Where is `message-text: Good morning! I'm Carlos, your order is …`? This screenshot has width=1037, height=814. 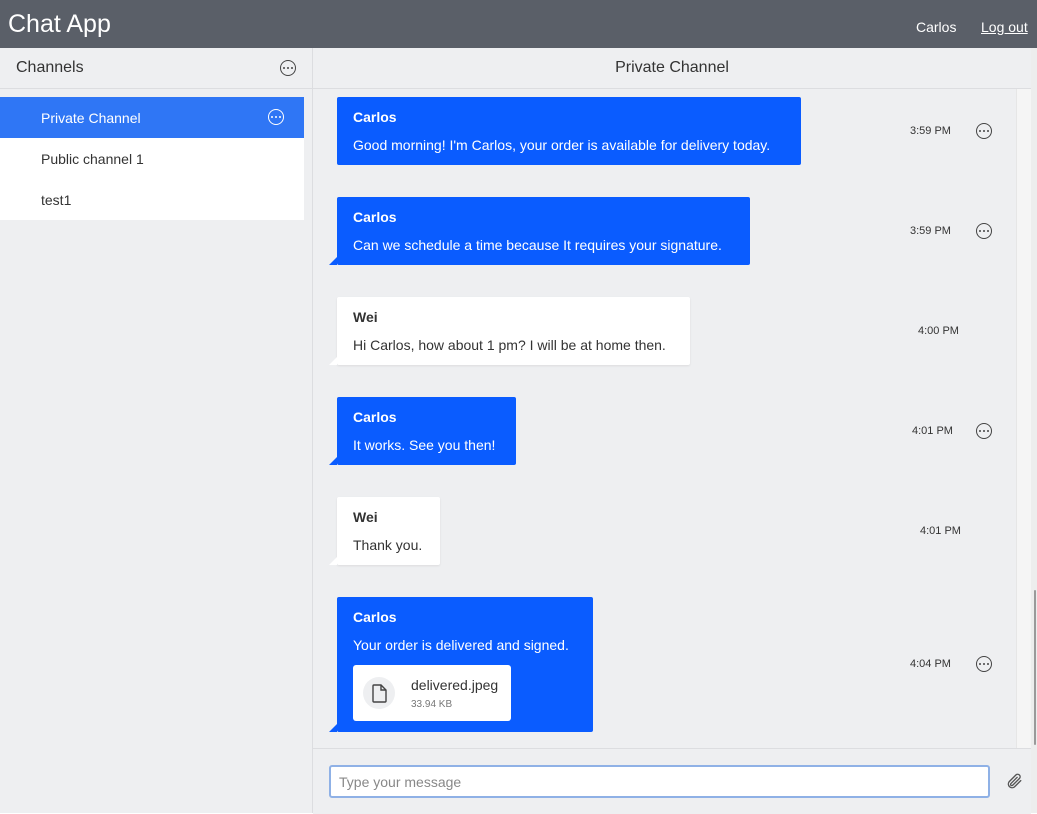
message-text: Good morning! I'm Carlos, your order is … is located at coordinates (562, 145).